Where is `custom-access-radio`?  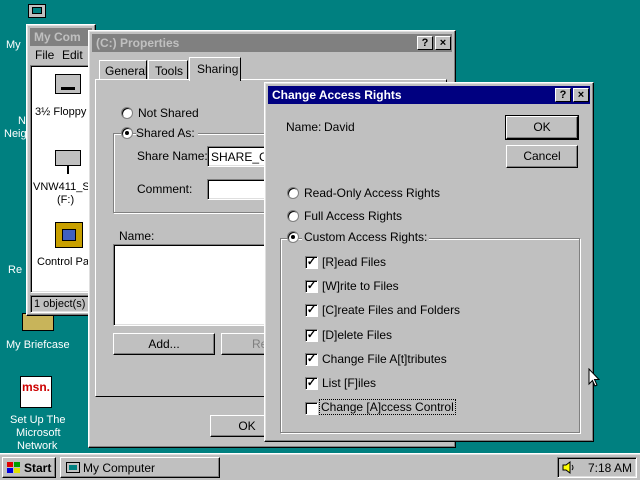 custom-access-radio is located at coordinates (293, 237).